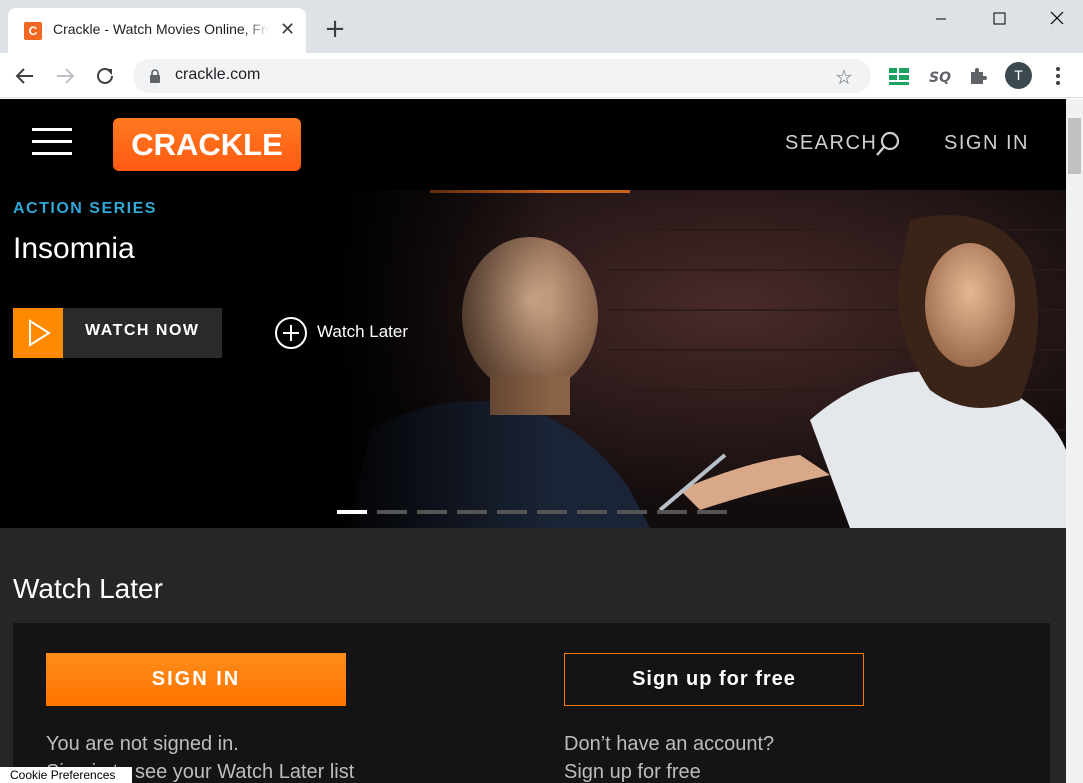 This screenshot has width=1083, height=783. I want to click on bookmark-star-icon: ☆, so click(844, 77).